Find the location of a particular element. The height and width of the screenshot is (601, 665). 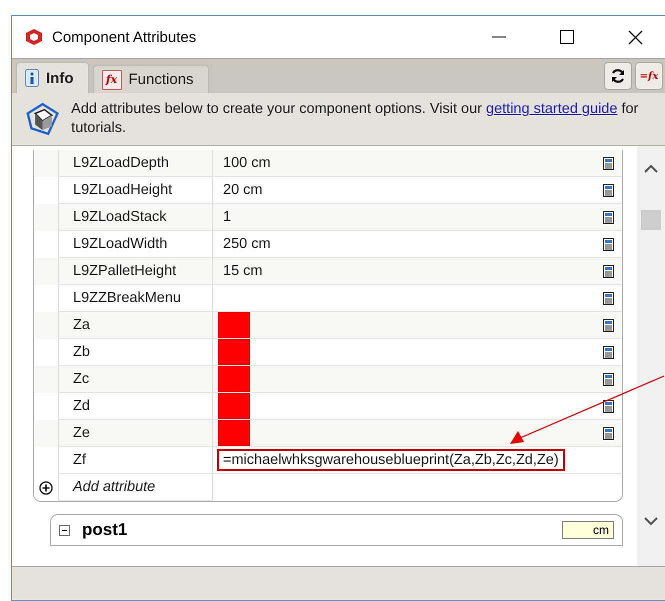

attribute-value: 20 cm is located at coordinates (242, 190).